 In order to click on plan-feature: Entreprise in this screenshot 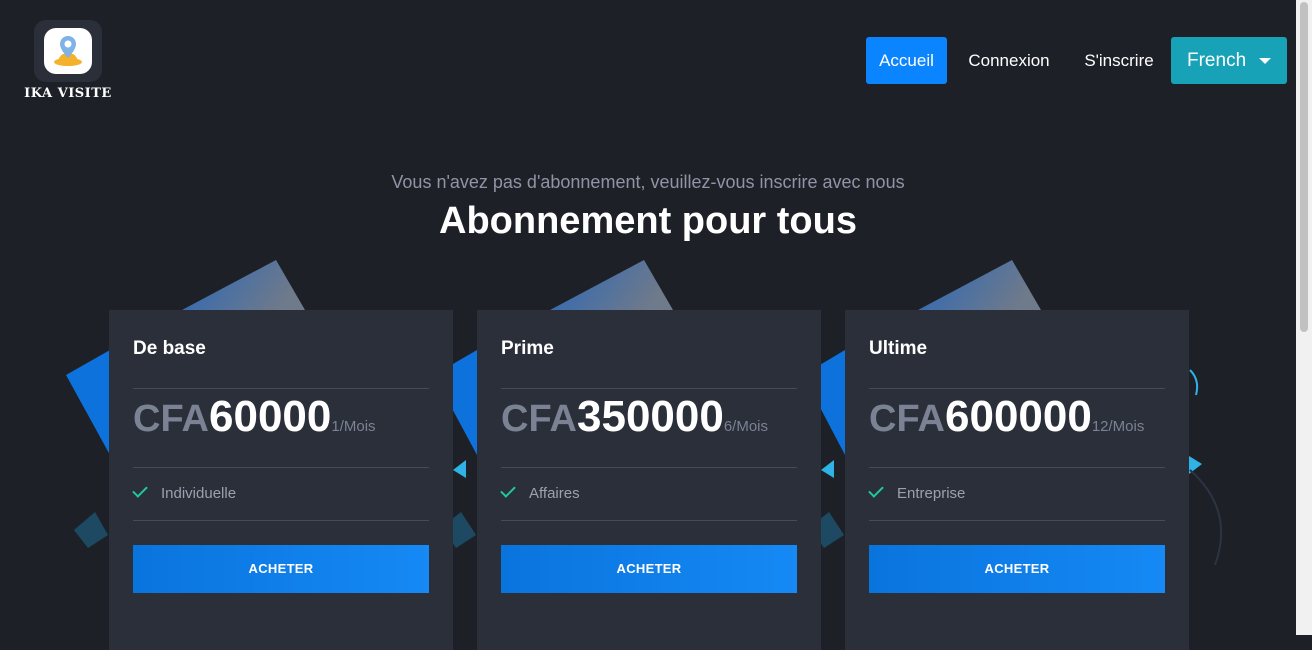, I will do `click(917, 492)`.